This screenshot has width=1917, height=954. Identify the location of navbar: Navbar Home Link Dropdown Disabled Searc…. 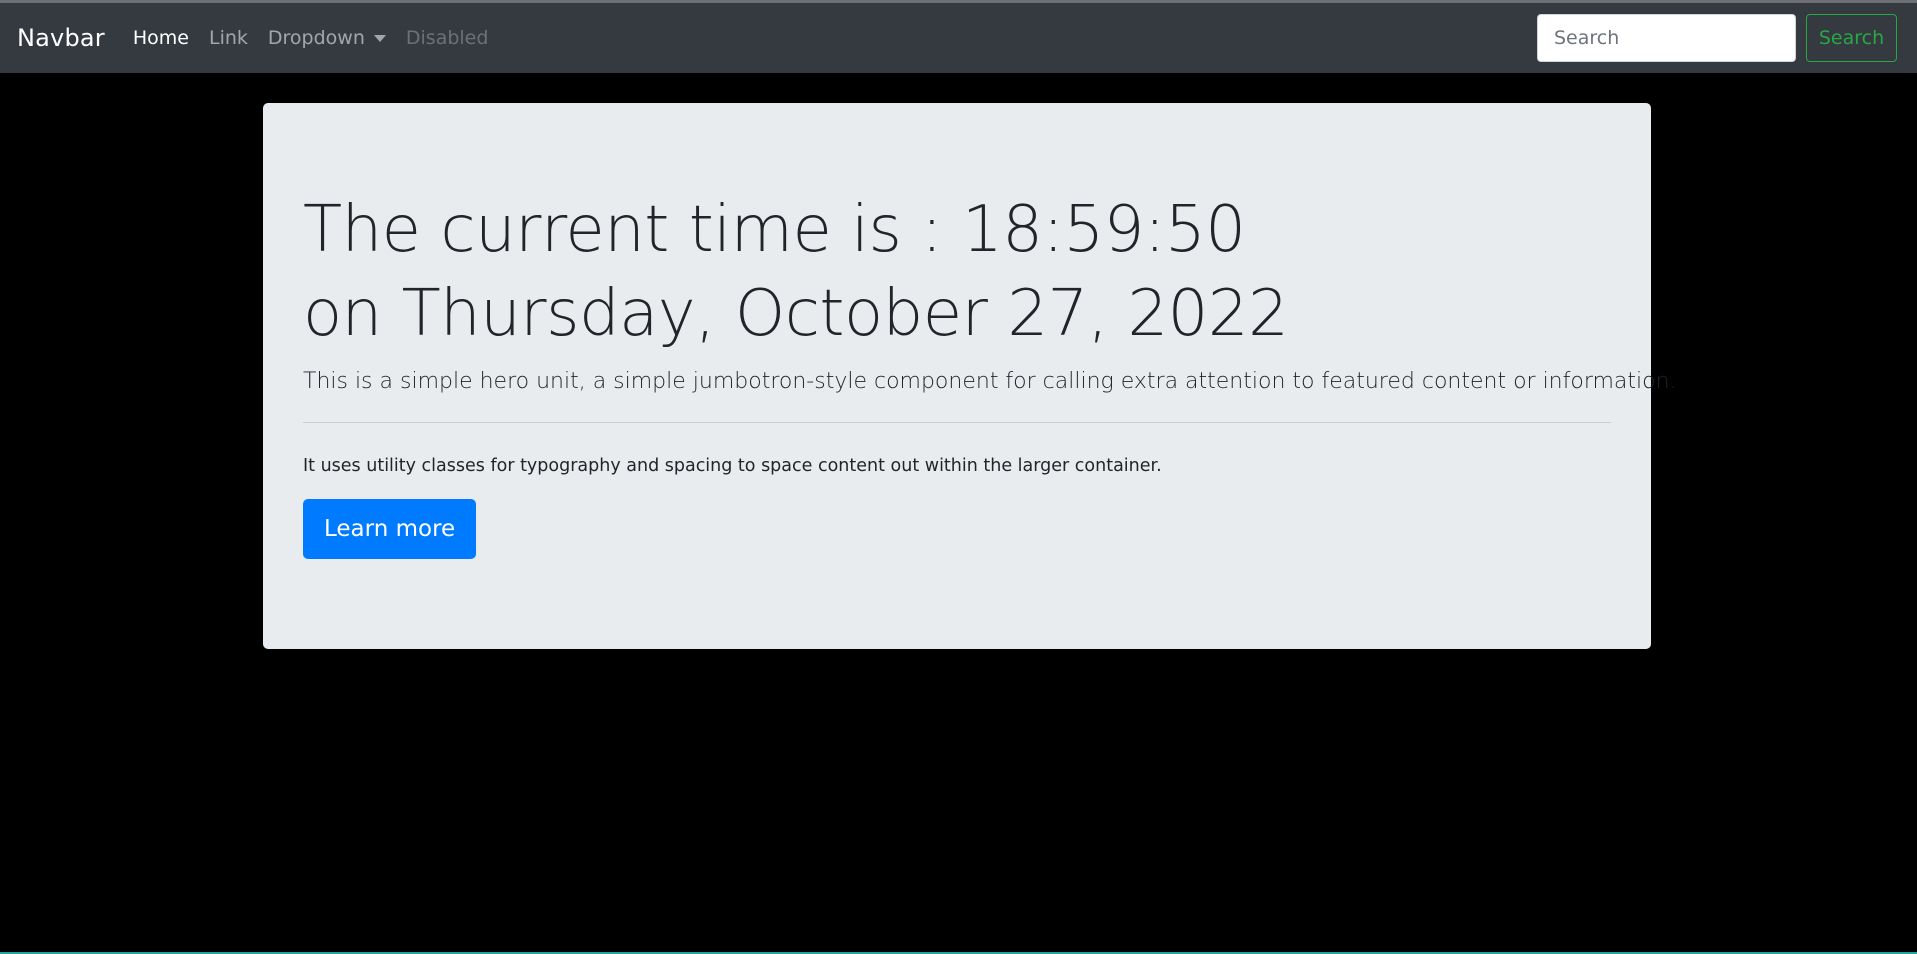
(958, 38).